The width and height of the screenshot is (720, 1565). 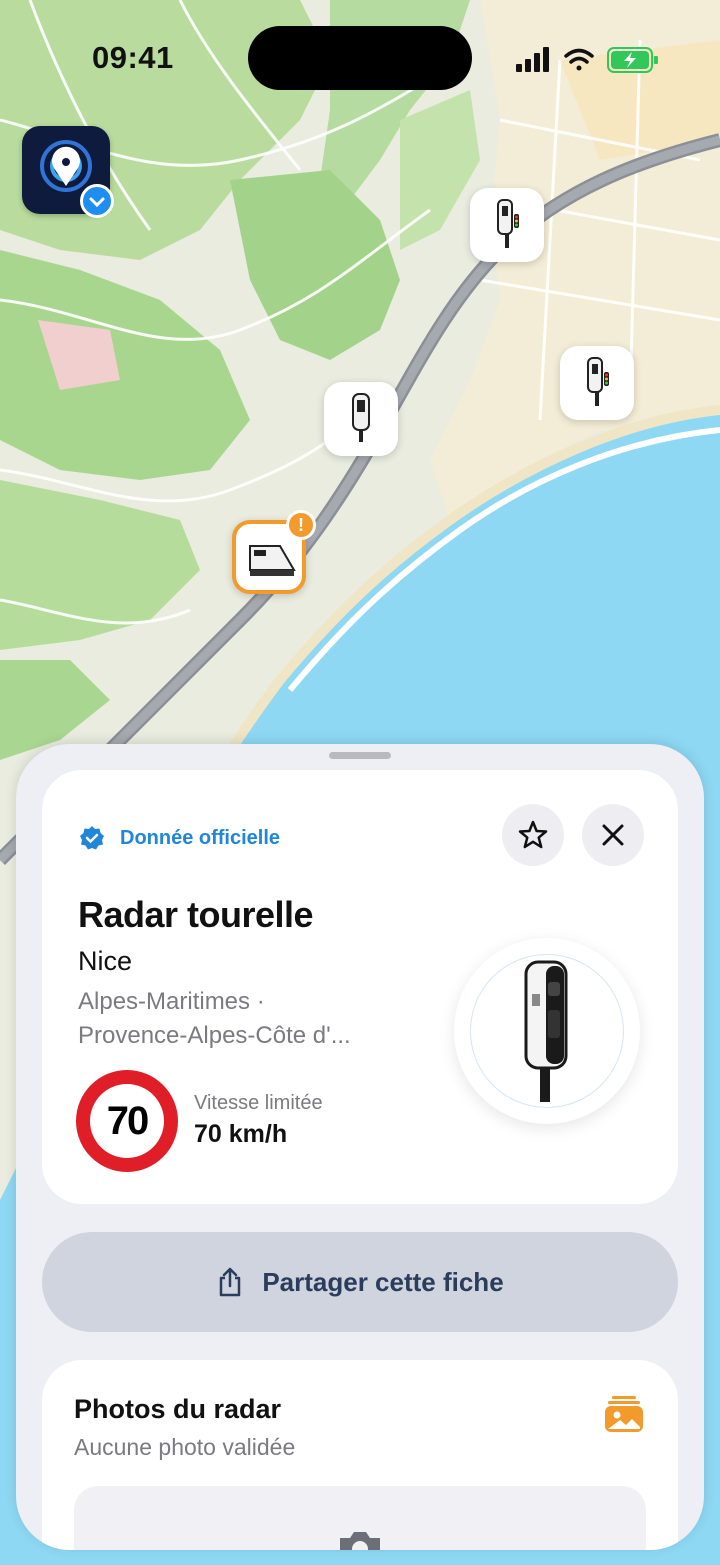 I want to click on app-logo-badge, so click(x=68, y=172).